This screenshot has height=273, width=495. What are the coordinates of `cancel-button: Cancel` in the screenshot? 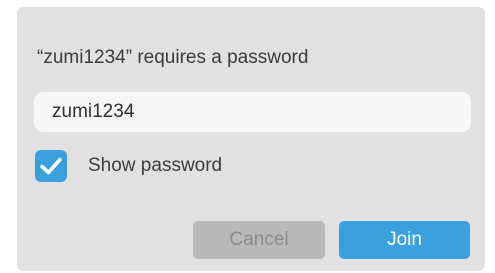 It's located at (259, 240).